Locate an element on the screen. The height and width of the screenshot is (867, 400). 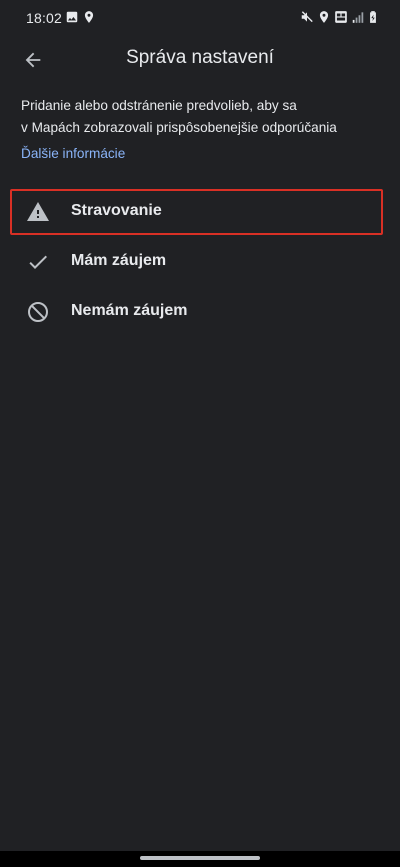
app-bar: Správa nastavení is located at coordinates (200, 59).